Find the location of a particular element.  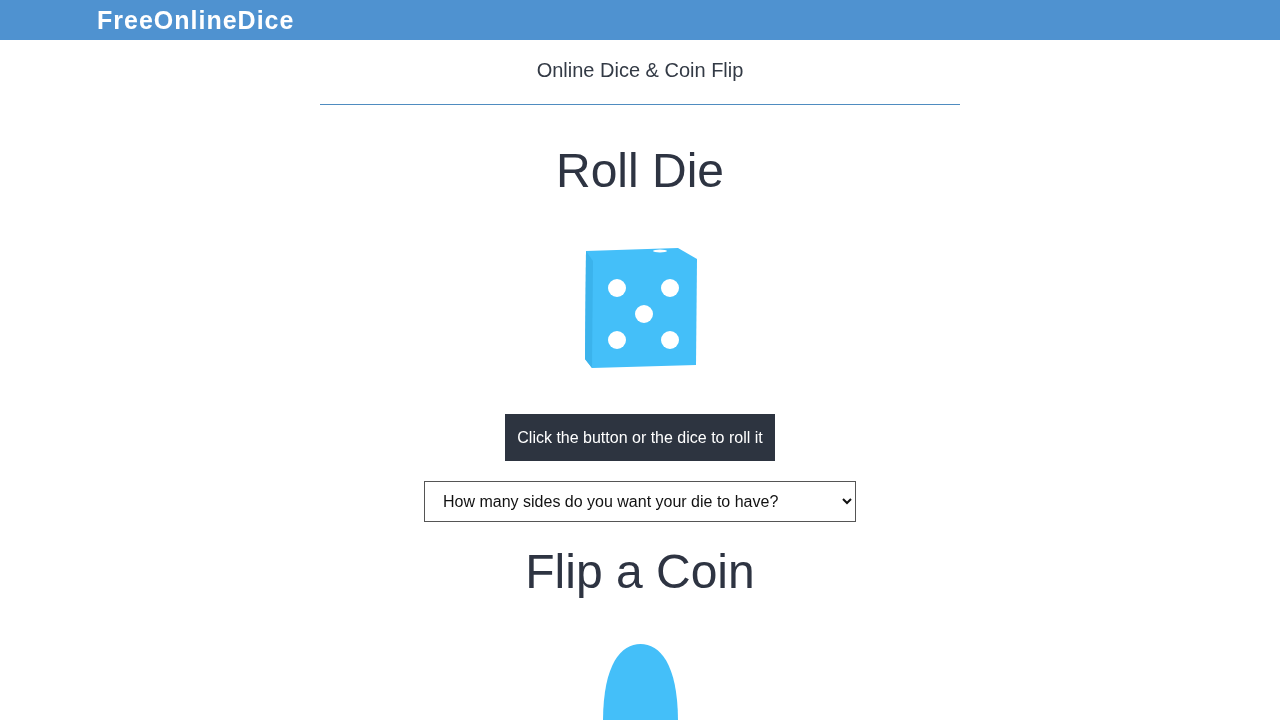

die-icon is located at coordinates (640, 308).